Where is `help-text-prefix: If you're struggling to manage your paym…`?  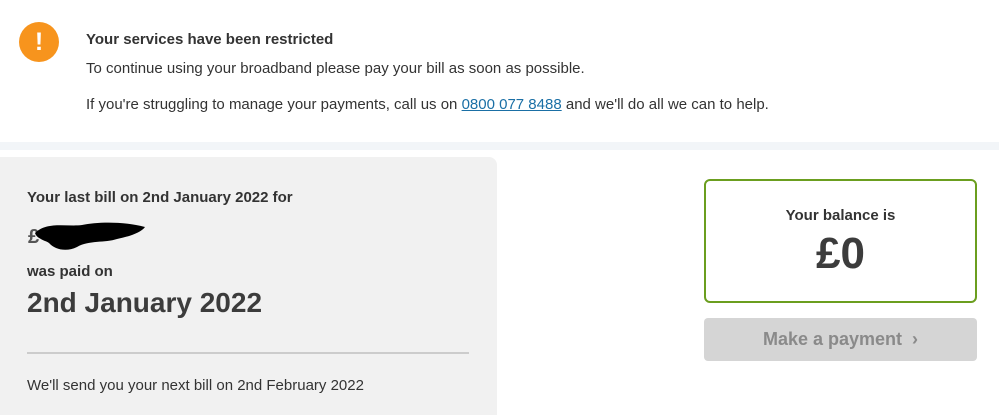 help-text-prefix: If you're struggling to manage your paym… is located at coordinates (274, 104).